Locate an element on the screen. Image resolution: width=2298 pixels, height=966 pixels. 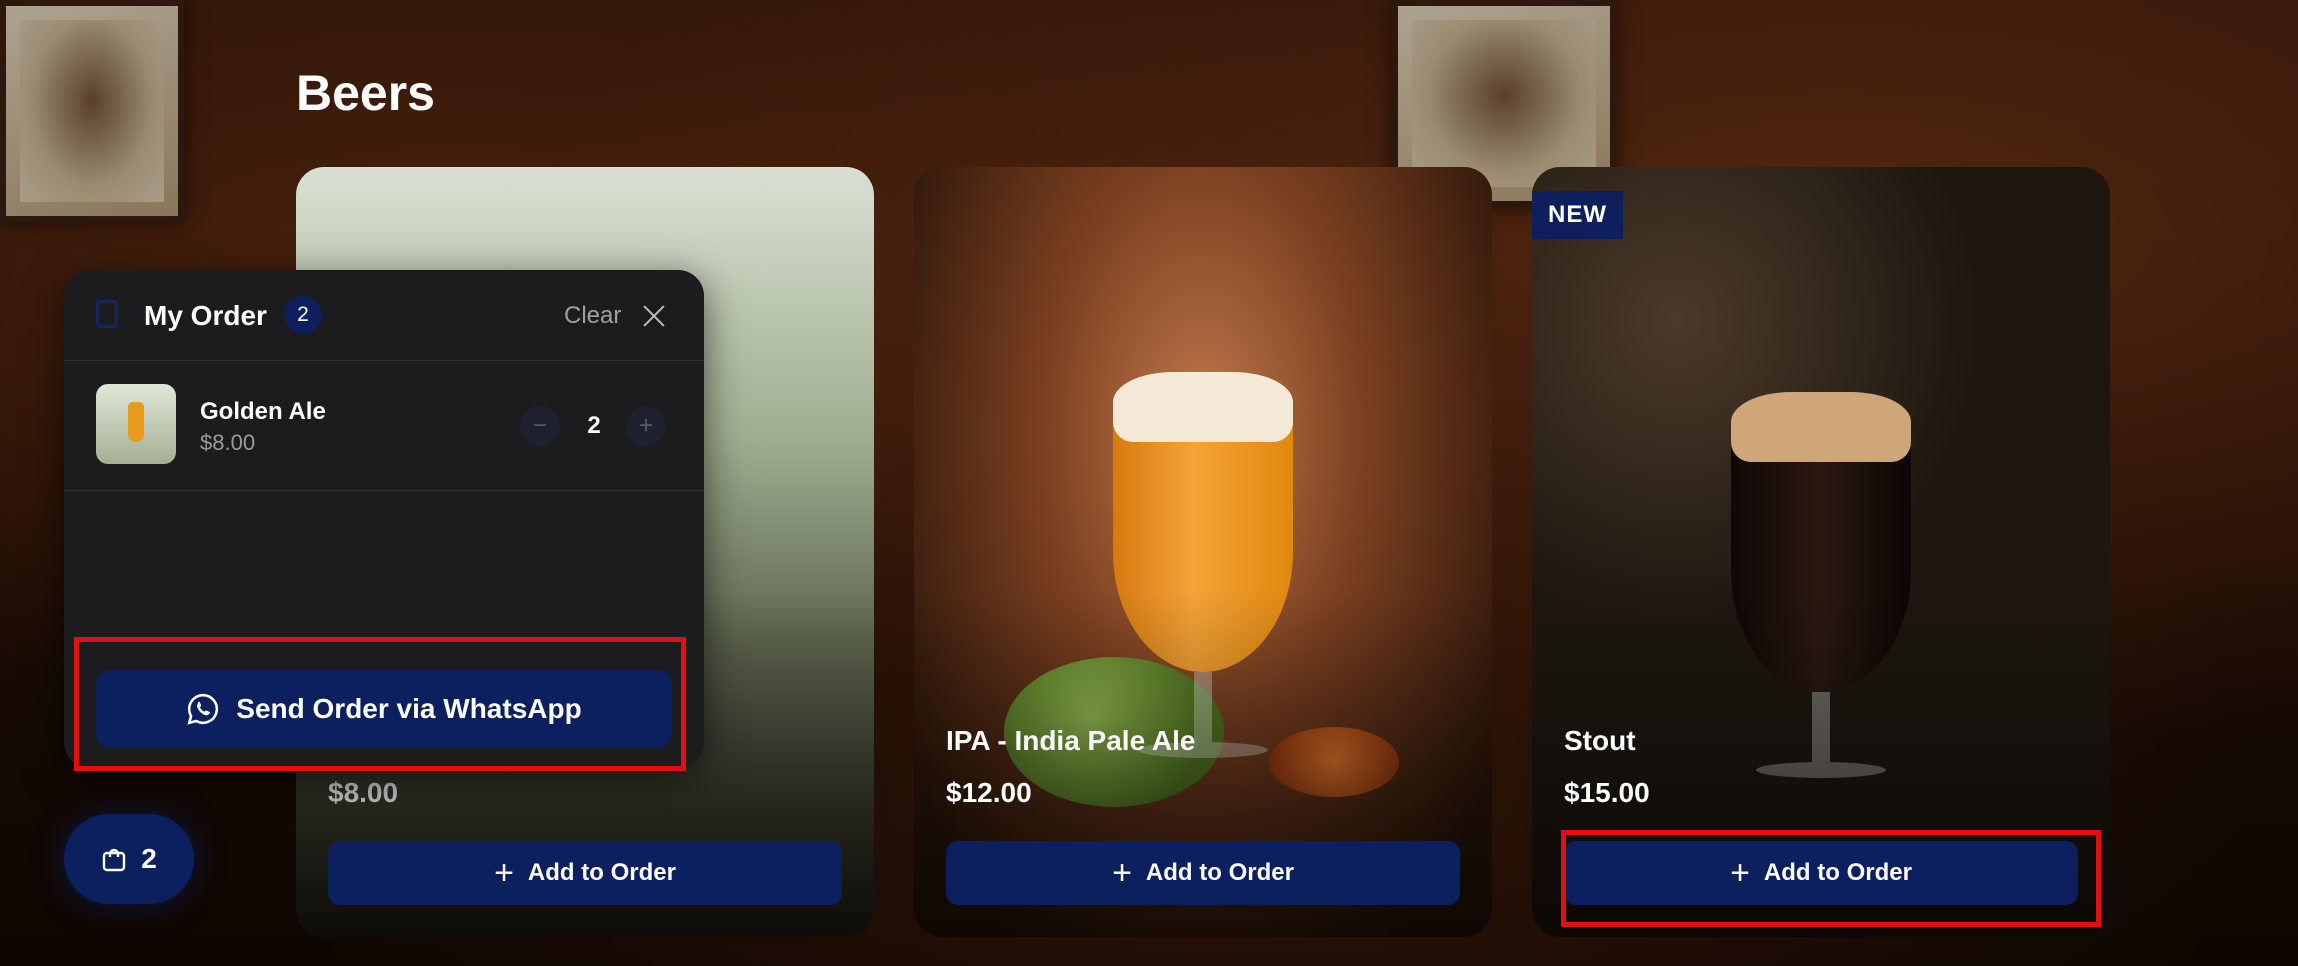
whatsapp-icon is located at coordinates (203, 709).